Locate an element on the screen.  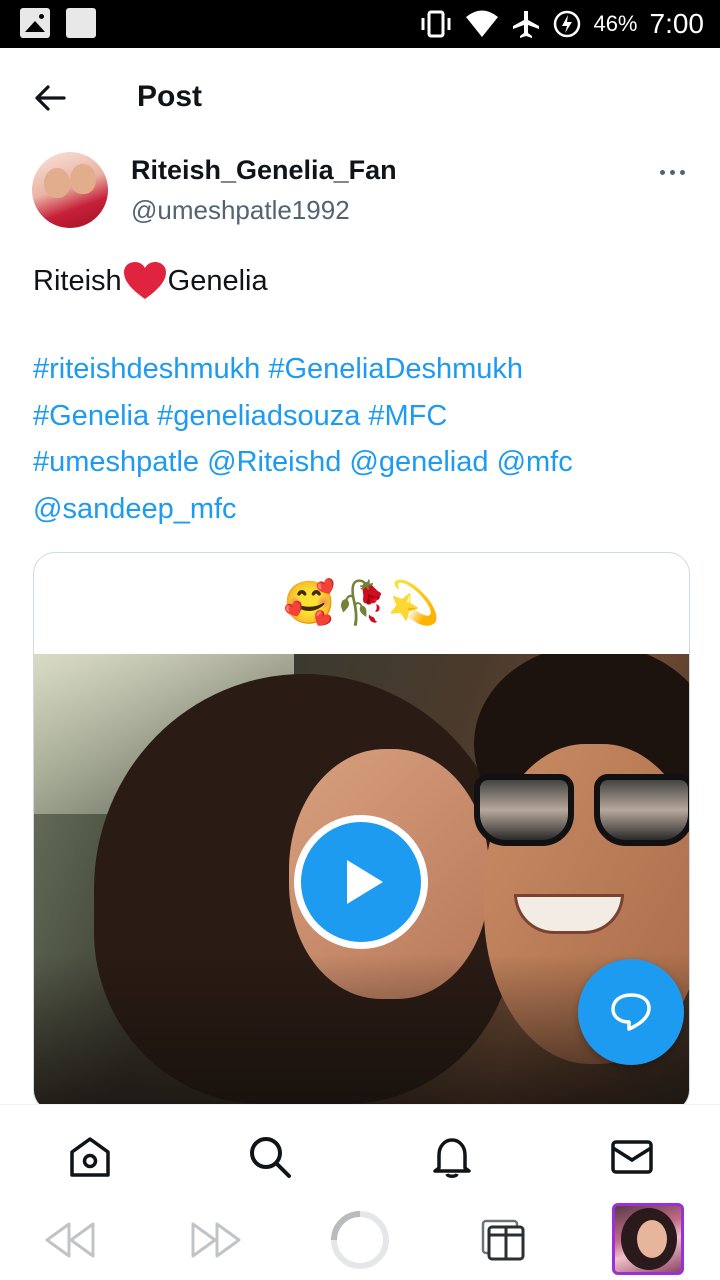
mention-link: @sandeep_mfc is located at coordinates (135, 509).